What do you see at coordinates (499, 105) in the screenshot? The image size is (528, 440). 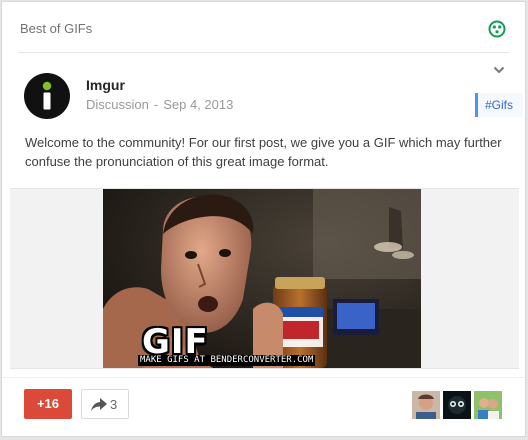 I see `hashtag-chip: #Gifs` at bounding box center [499, 105].